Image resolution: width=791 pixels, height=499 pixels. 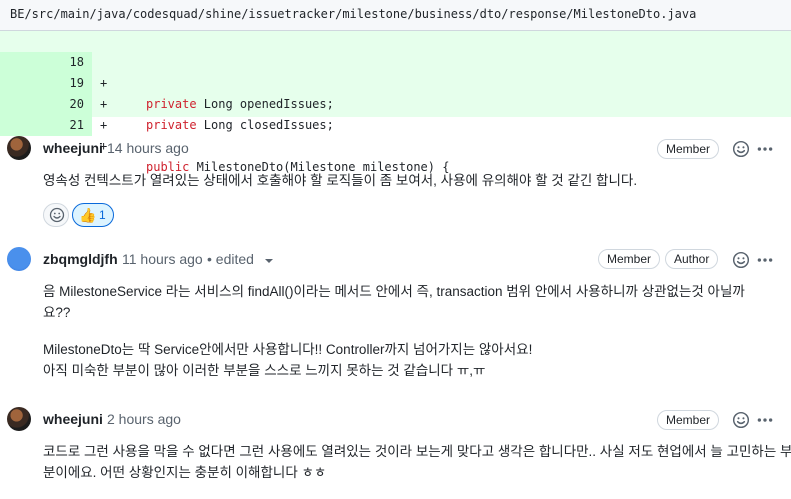 What do you see at coordinates (46, 125) in the screenshot?
I see `line-number: 21` at bounding box center [46, 125].